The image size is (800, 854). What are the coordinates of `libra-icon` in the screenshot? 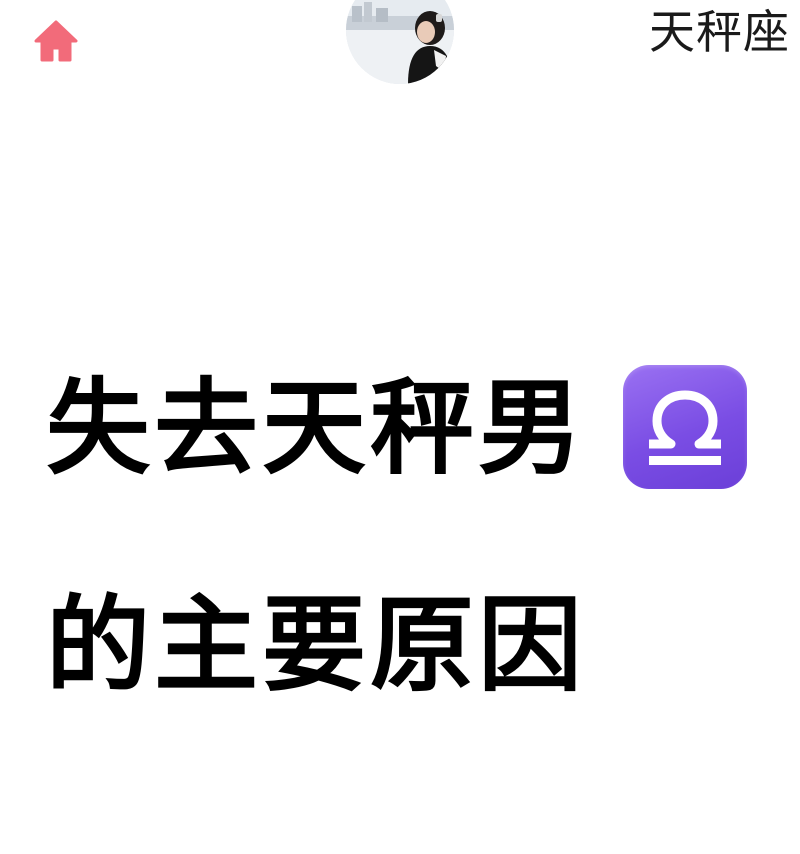 It's located at (685, 427).